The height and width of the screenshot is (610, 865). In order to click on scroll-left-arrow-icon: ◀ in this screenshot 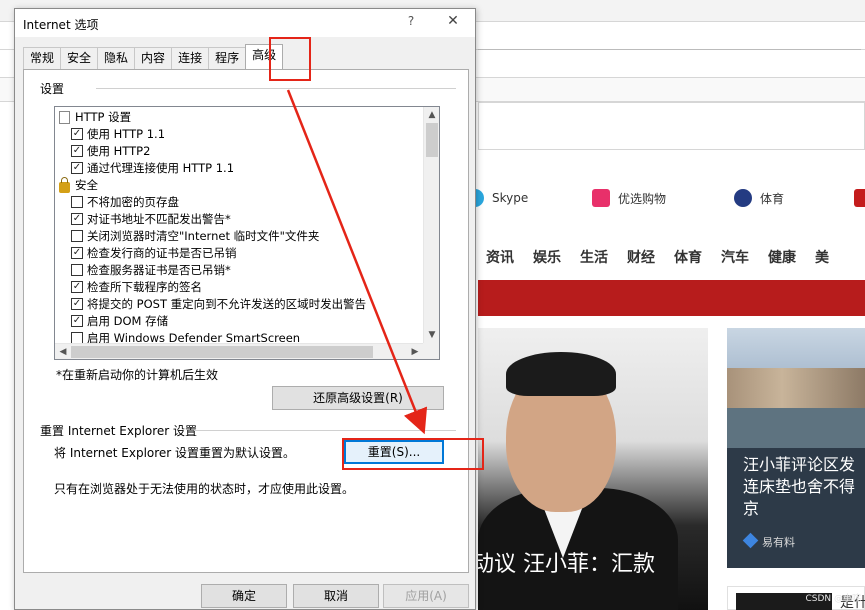, I will do `click(63, 351)`.